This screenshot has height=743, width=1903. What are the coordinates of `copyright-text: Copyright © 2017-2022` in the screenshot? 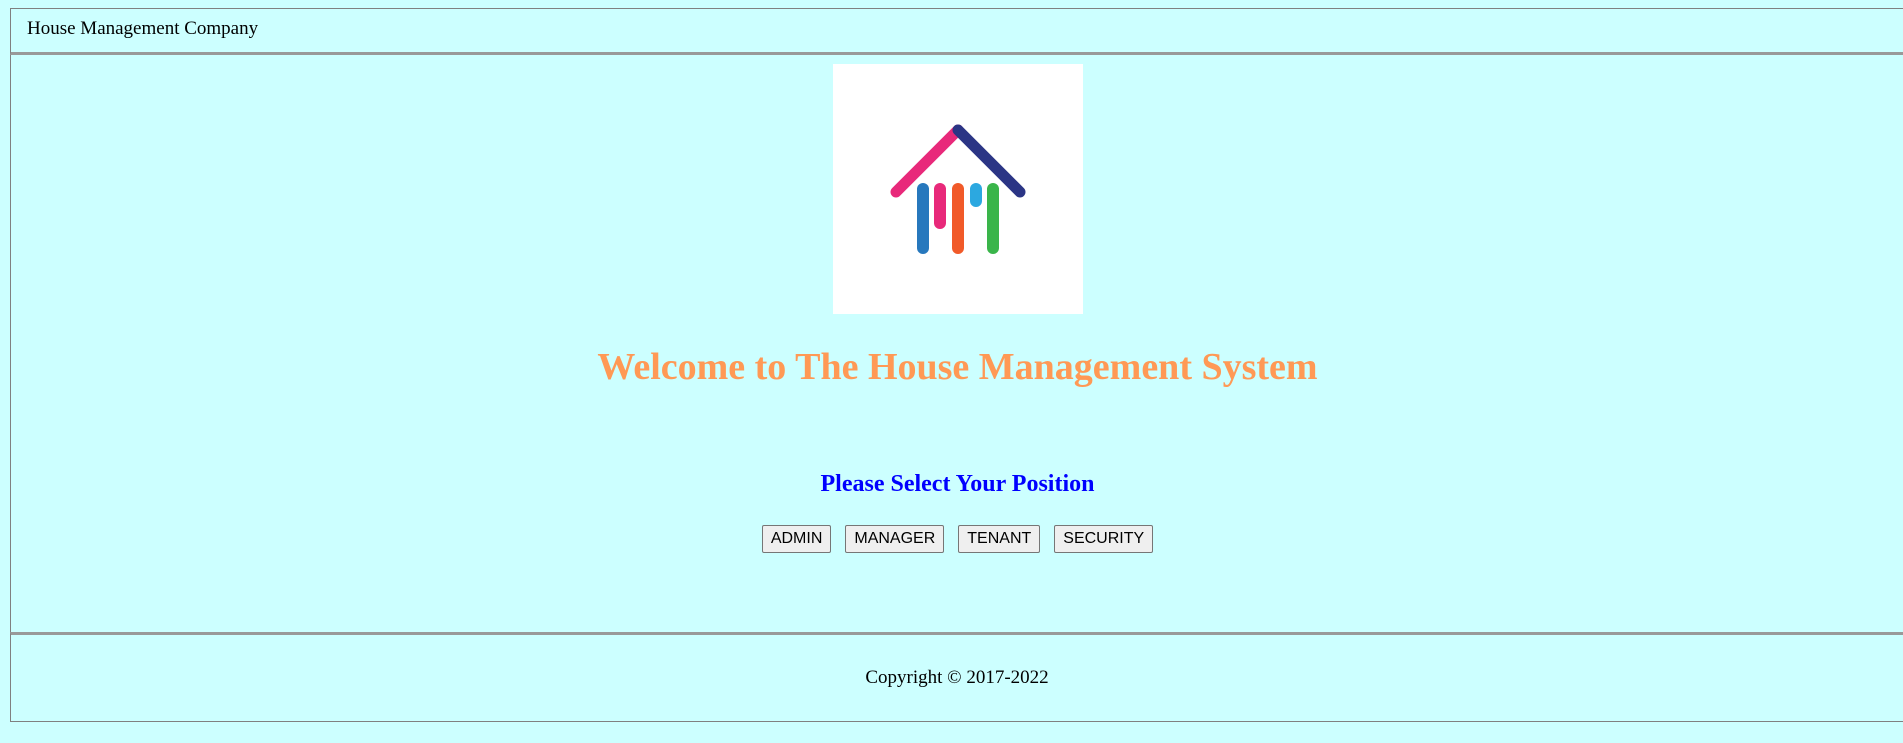 It's located at (957, 677).